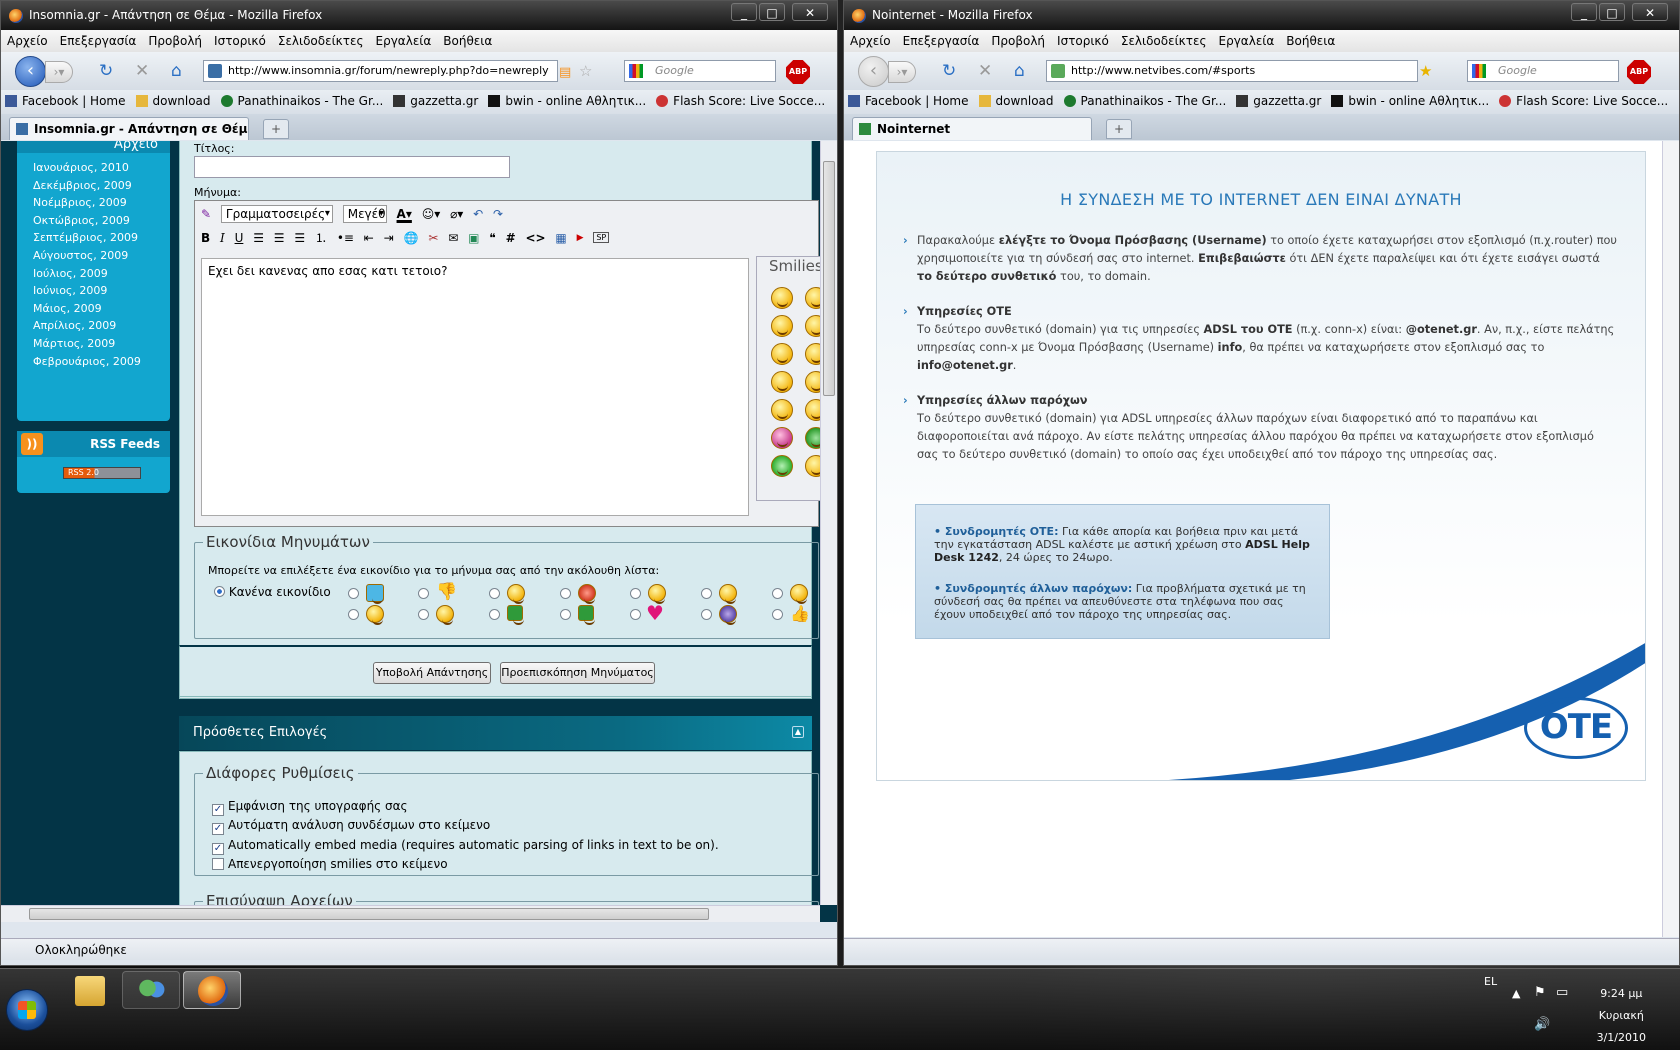  Describe the element at coordinates (465, 806) in the screenshot. I see `option-show-signature: ✓ Εμφάνιση της υπογραφής σας` at that location.